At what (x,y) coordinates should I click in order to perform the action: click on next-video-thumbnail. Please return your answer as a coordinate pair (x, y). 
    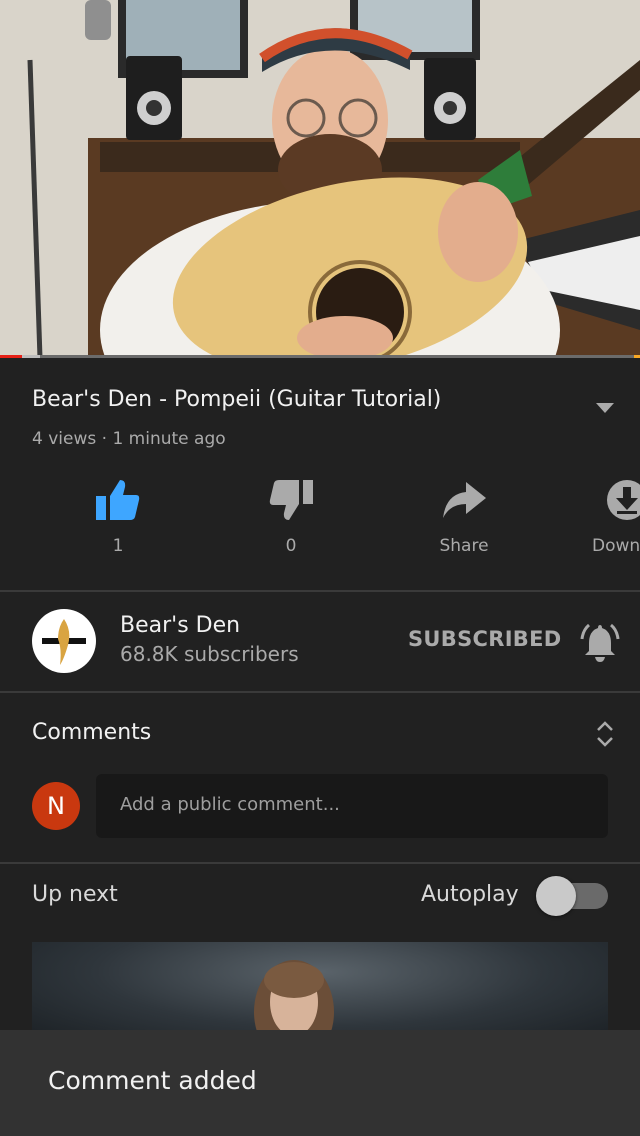
    Looking at the image, I should click on (320, 992).